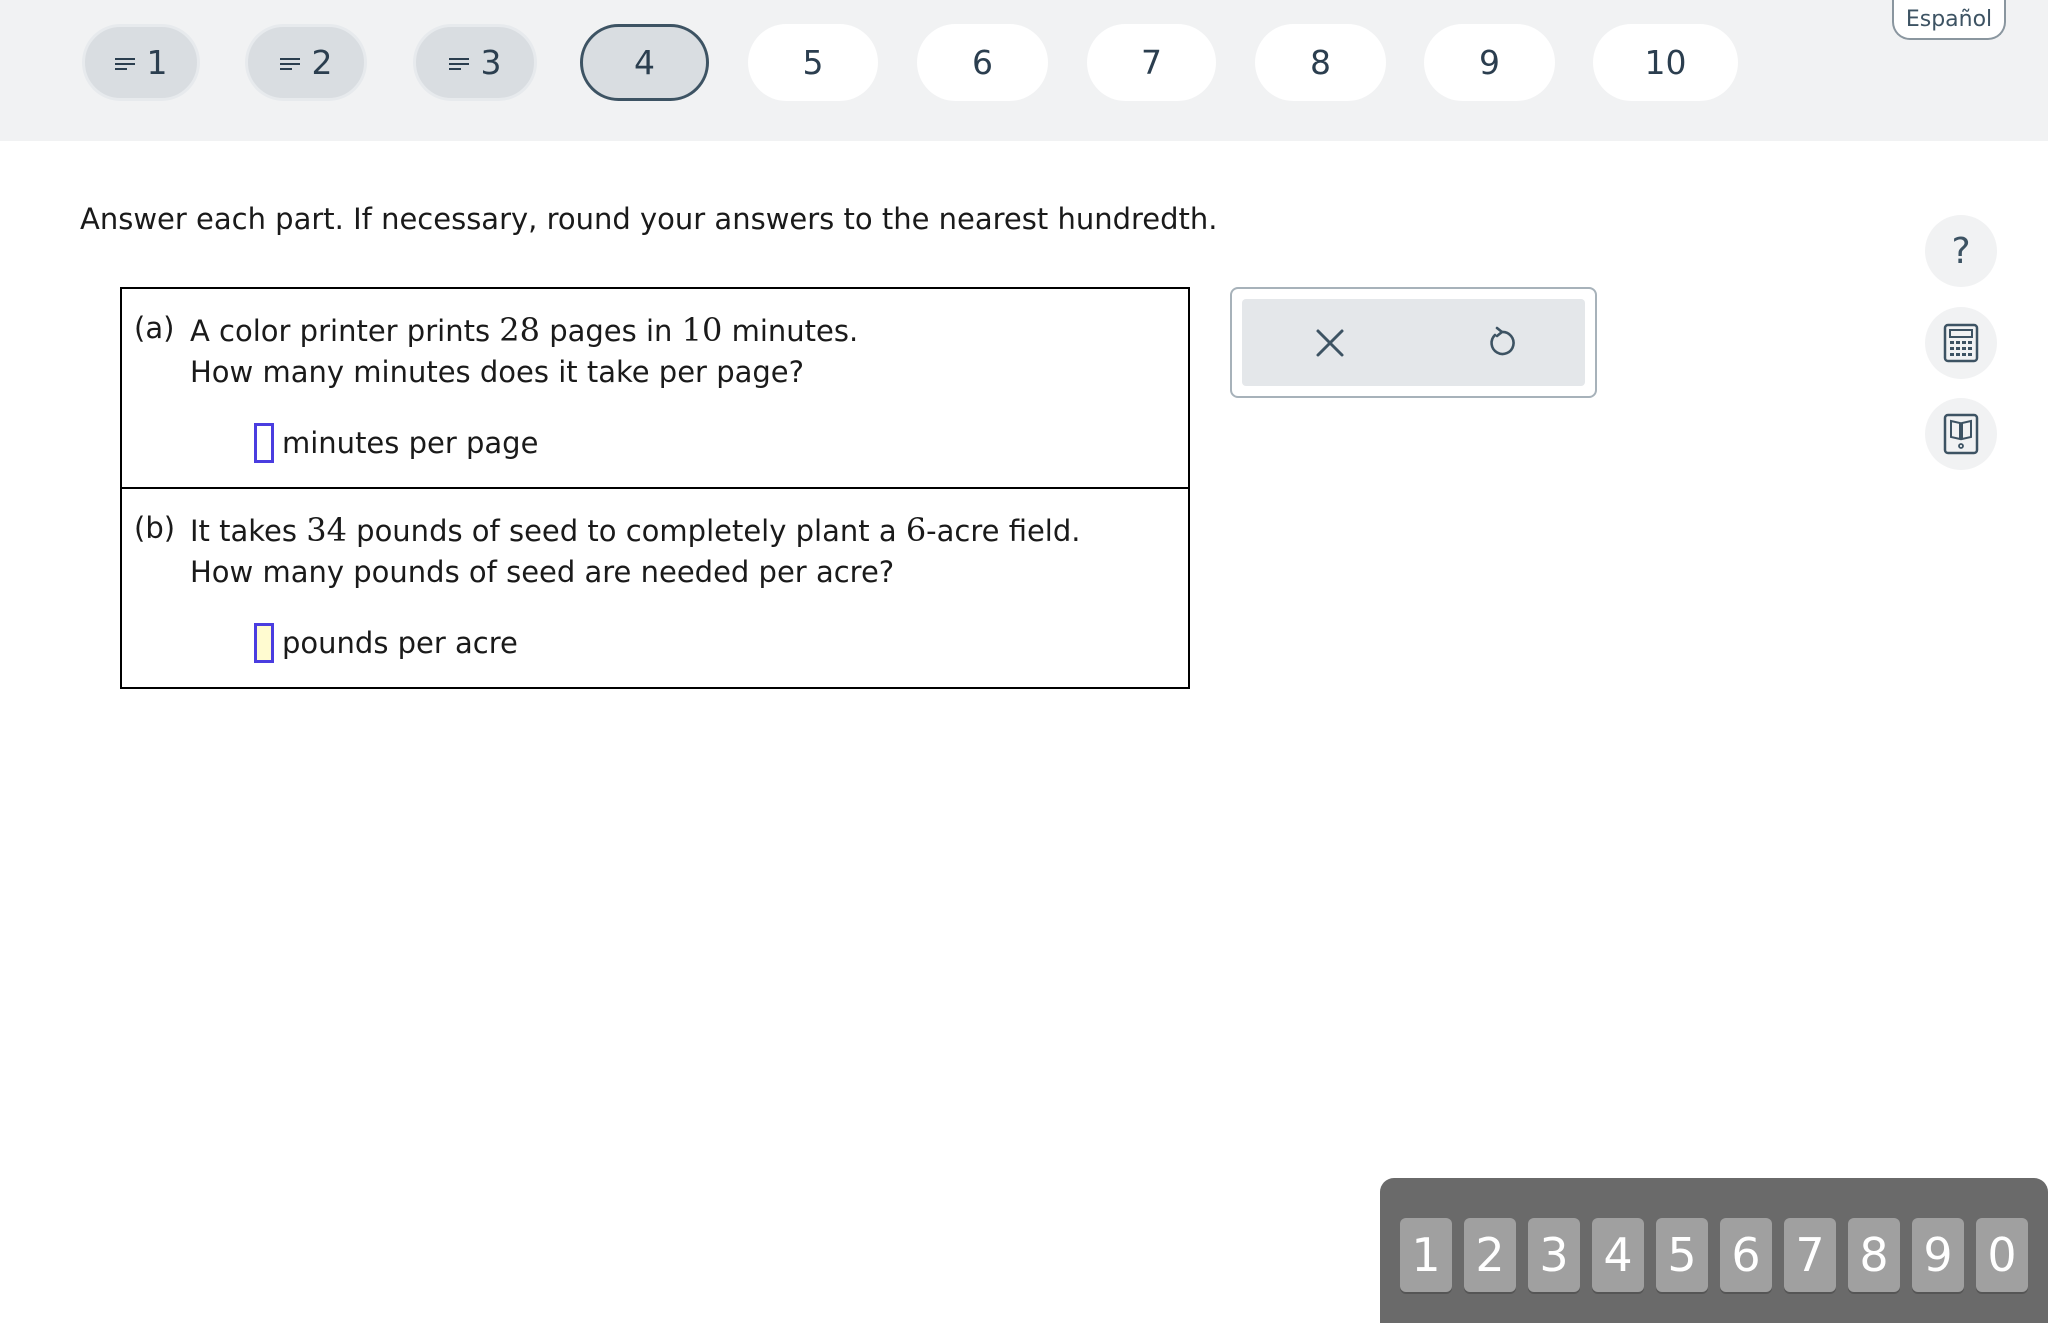 This screenshot has height=1323, width=2048. What do you see at coordinates (611, 331) in the screenshot?
I see `part-a-text-mid: pages in` at bounding box center [611, 331].